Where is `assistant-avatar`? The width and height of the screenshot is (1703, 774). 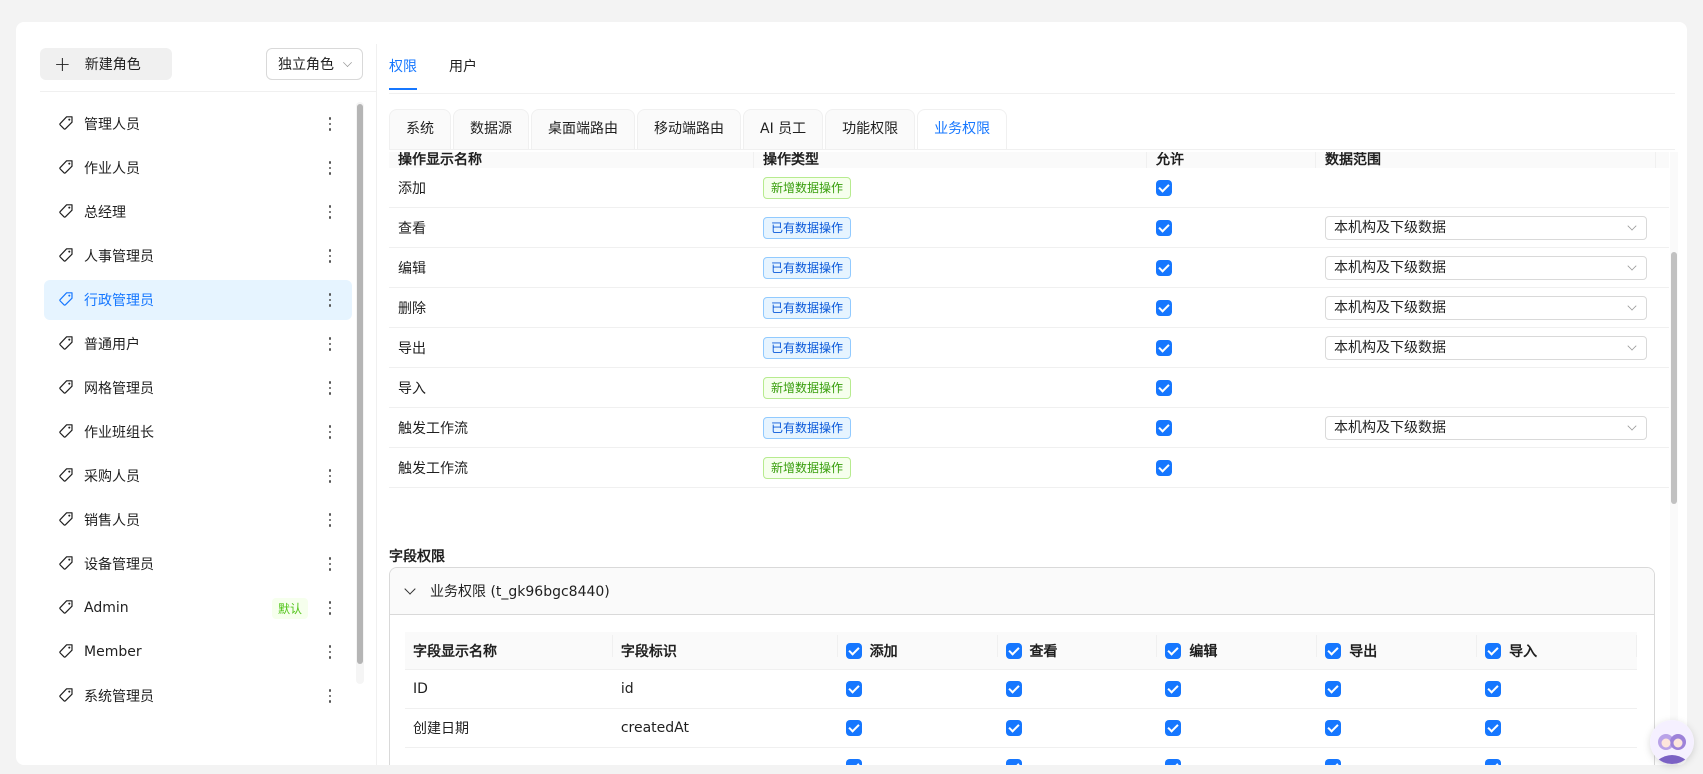
assistant-avatar is located at coordinates (1672, 742).